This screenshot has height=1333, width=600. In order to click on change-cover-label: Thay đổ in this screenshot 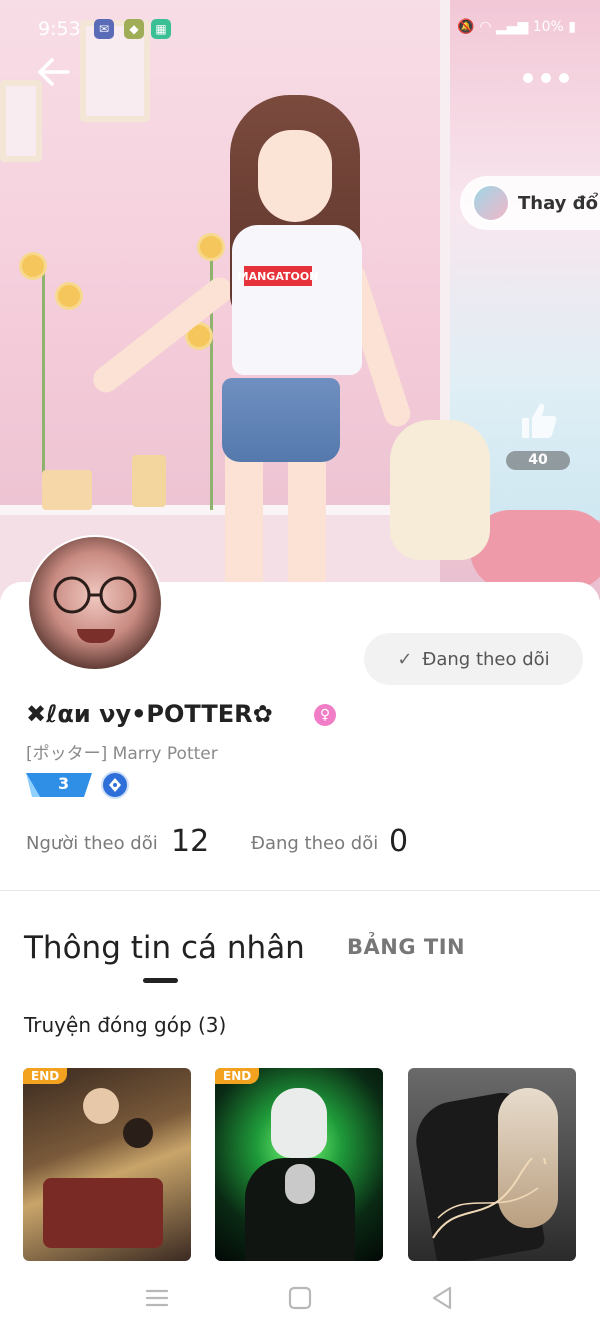, I will do `click(558, 203)`.